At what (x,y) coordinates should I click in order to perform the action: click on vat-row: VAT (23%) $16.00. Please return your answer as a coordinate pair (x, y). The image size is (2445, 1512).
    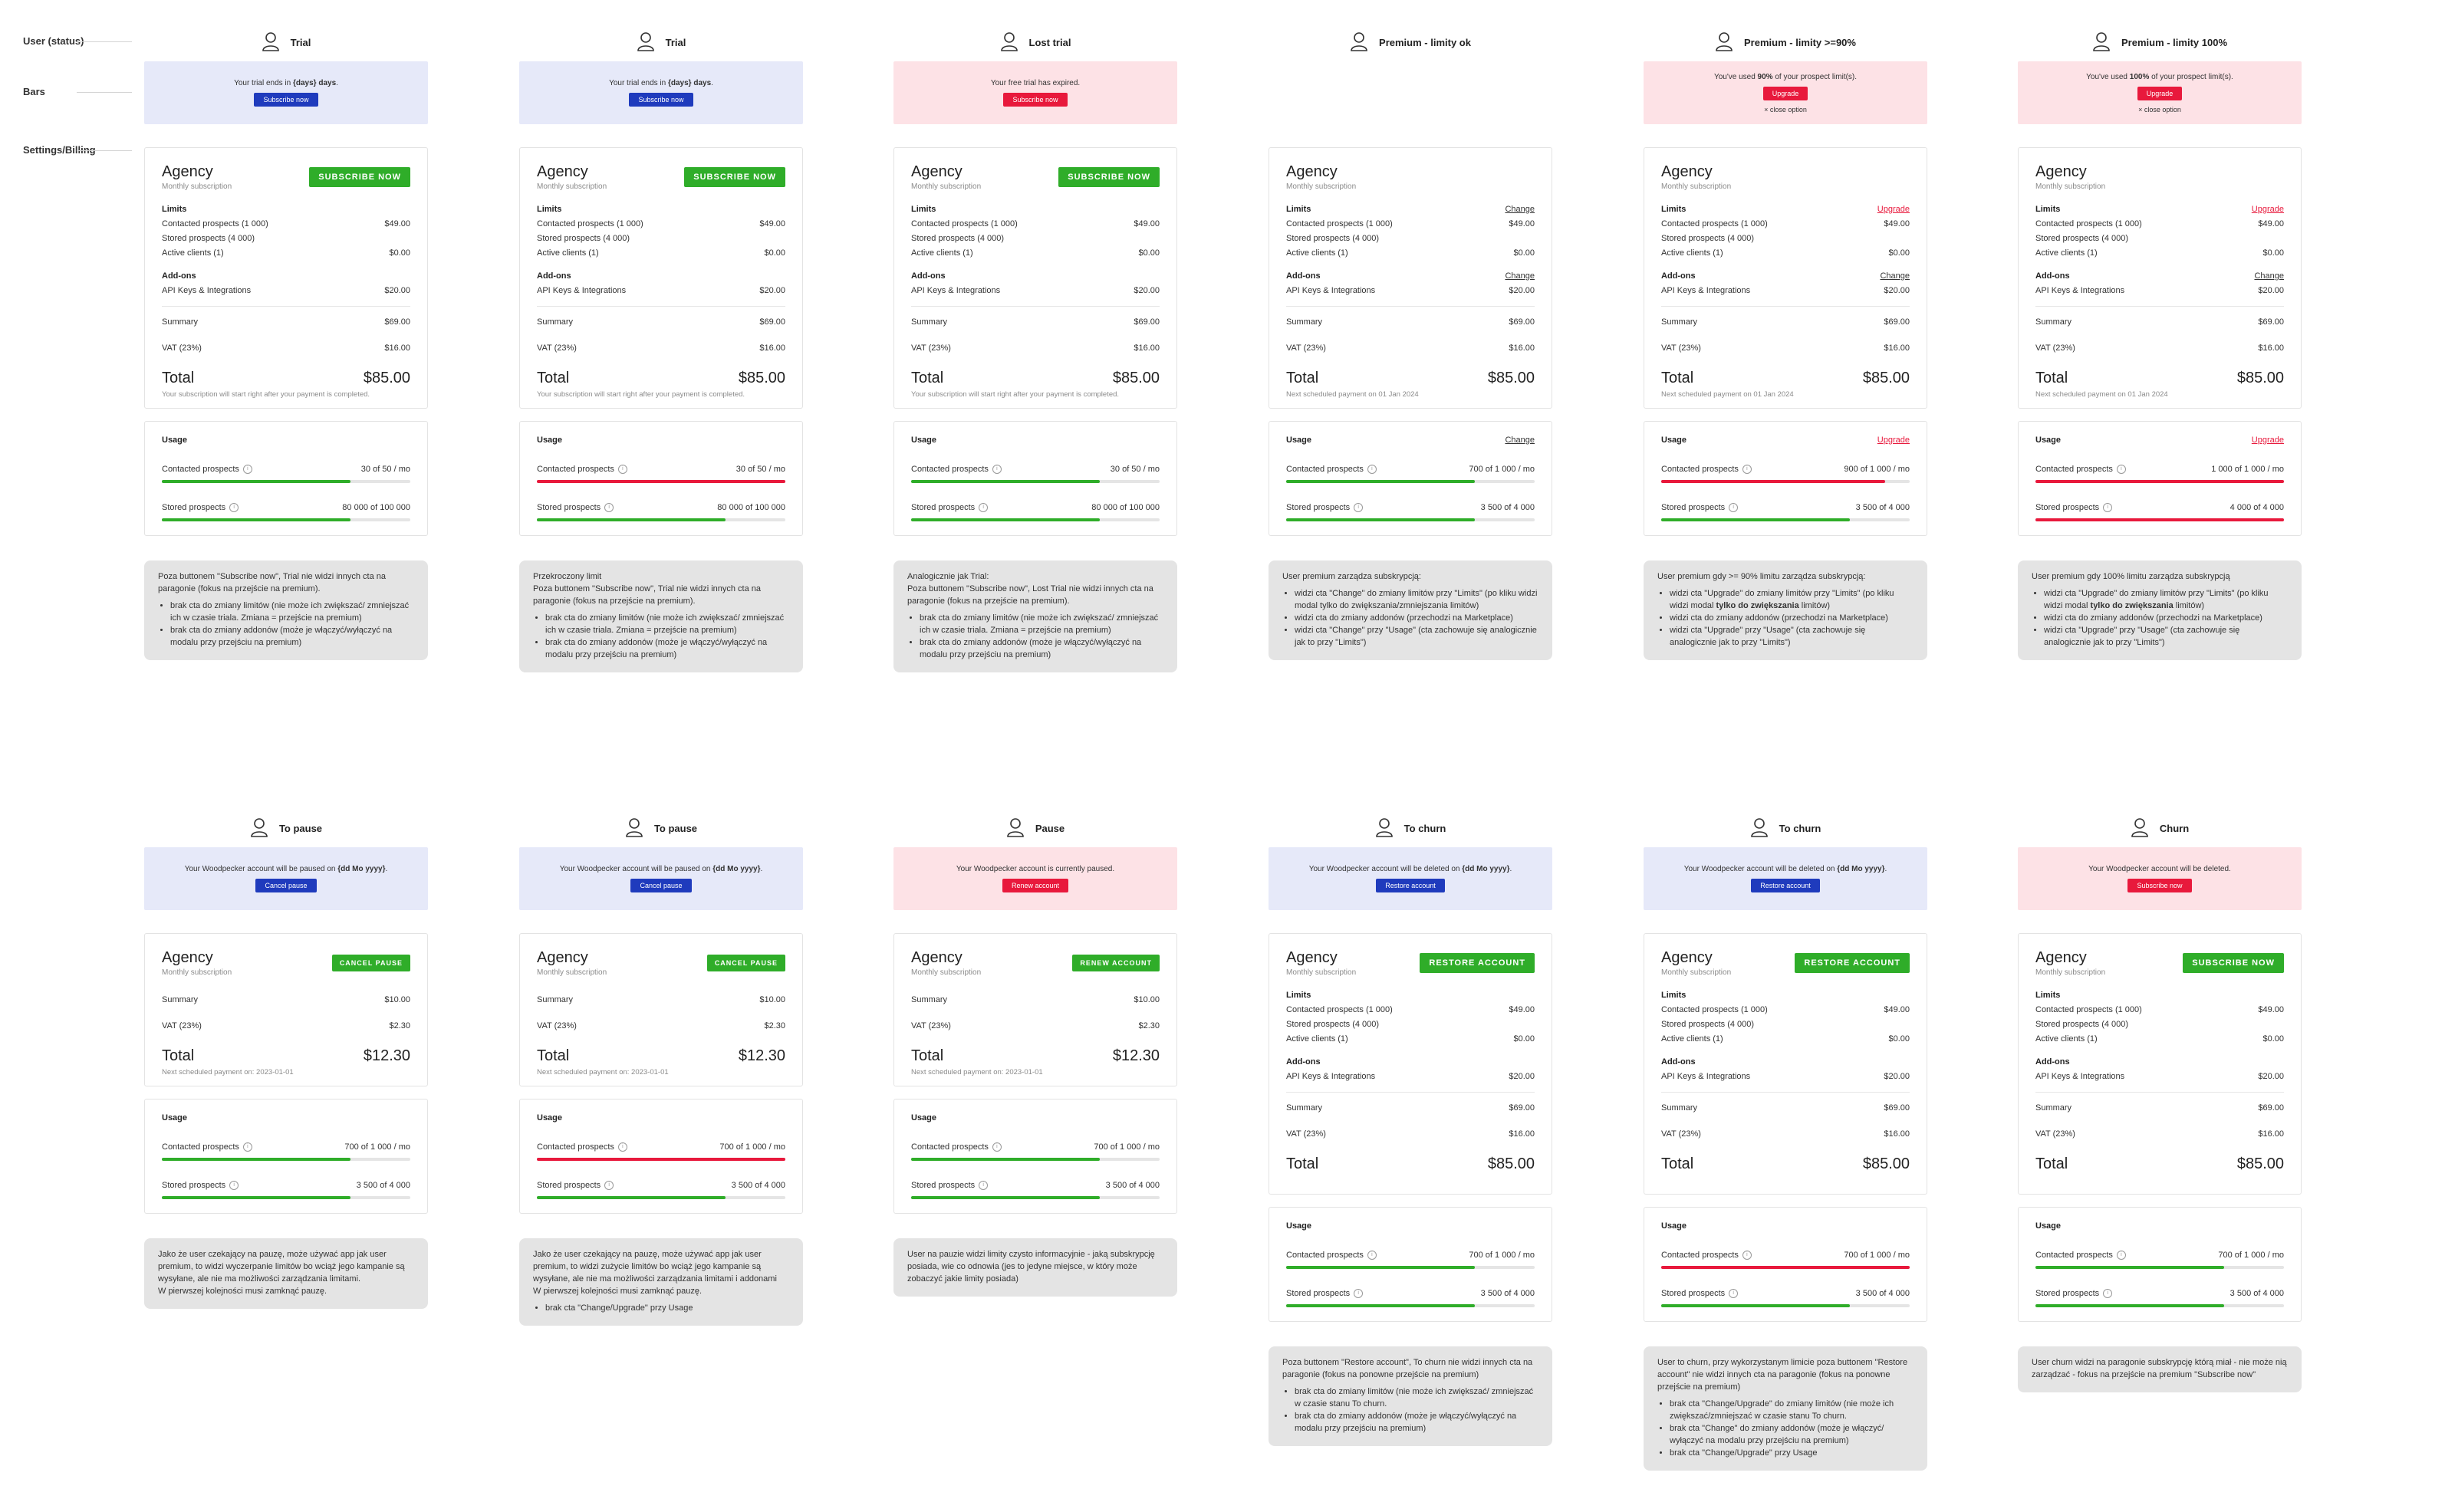
    Looking at the image, I should click on (661, 348).